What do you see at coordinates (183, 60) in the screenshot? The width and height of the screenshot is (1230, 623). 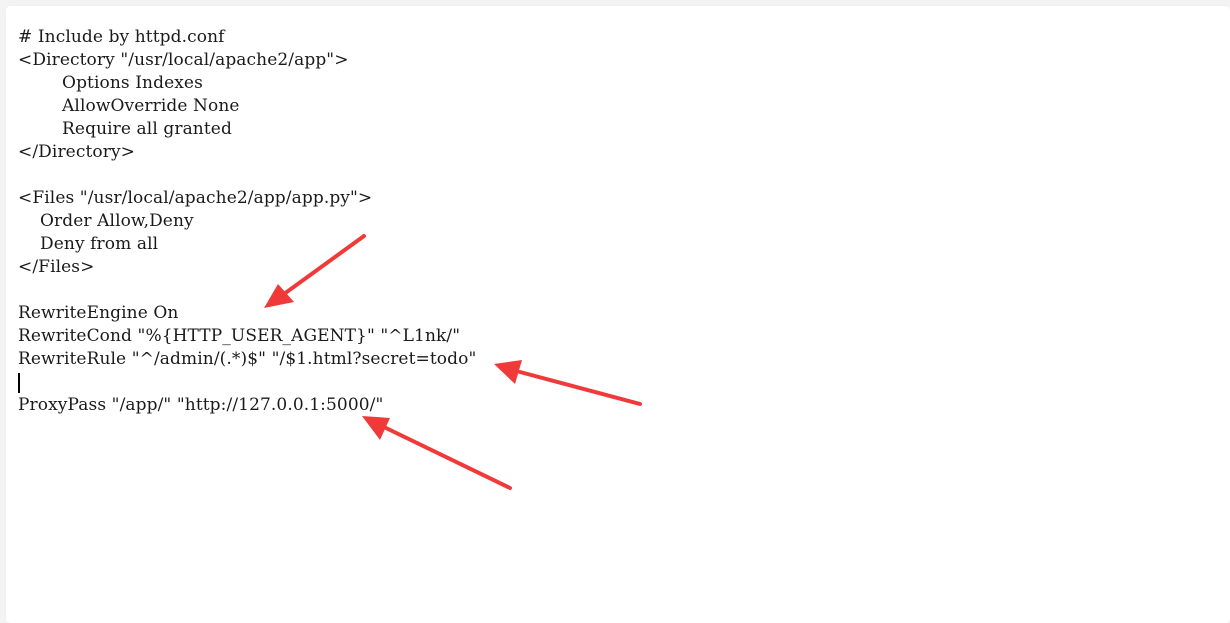 I see `code-line: <Directory "/usr/local/apache2/app">` at bounding box center [183, 60].